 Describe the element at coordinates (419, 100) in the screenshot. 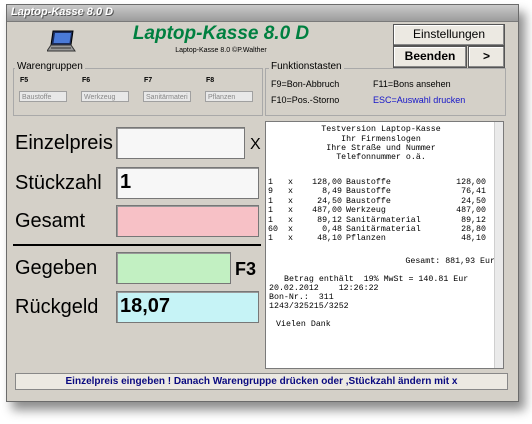

I see `esc-hint: ESC=Auswahl drucken` at that location.